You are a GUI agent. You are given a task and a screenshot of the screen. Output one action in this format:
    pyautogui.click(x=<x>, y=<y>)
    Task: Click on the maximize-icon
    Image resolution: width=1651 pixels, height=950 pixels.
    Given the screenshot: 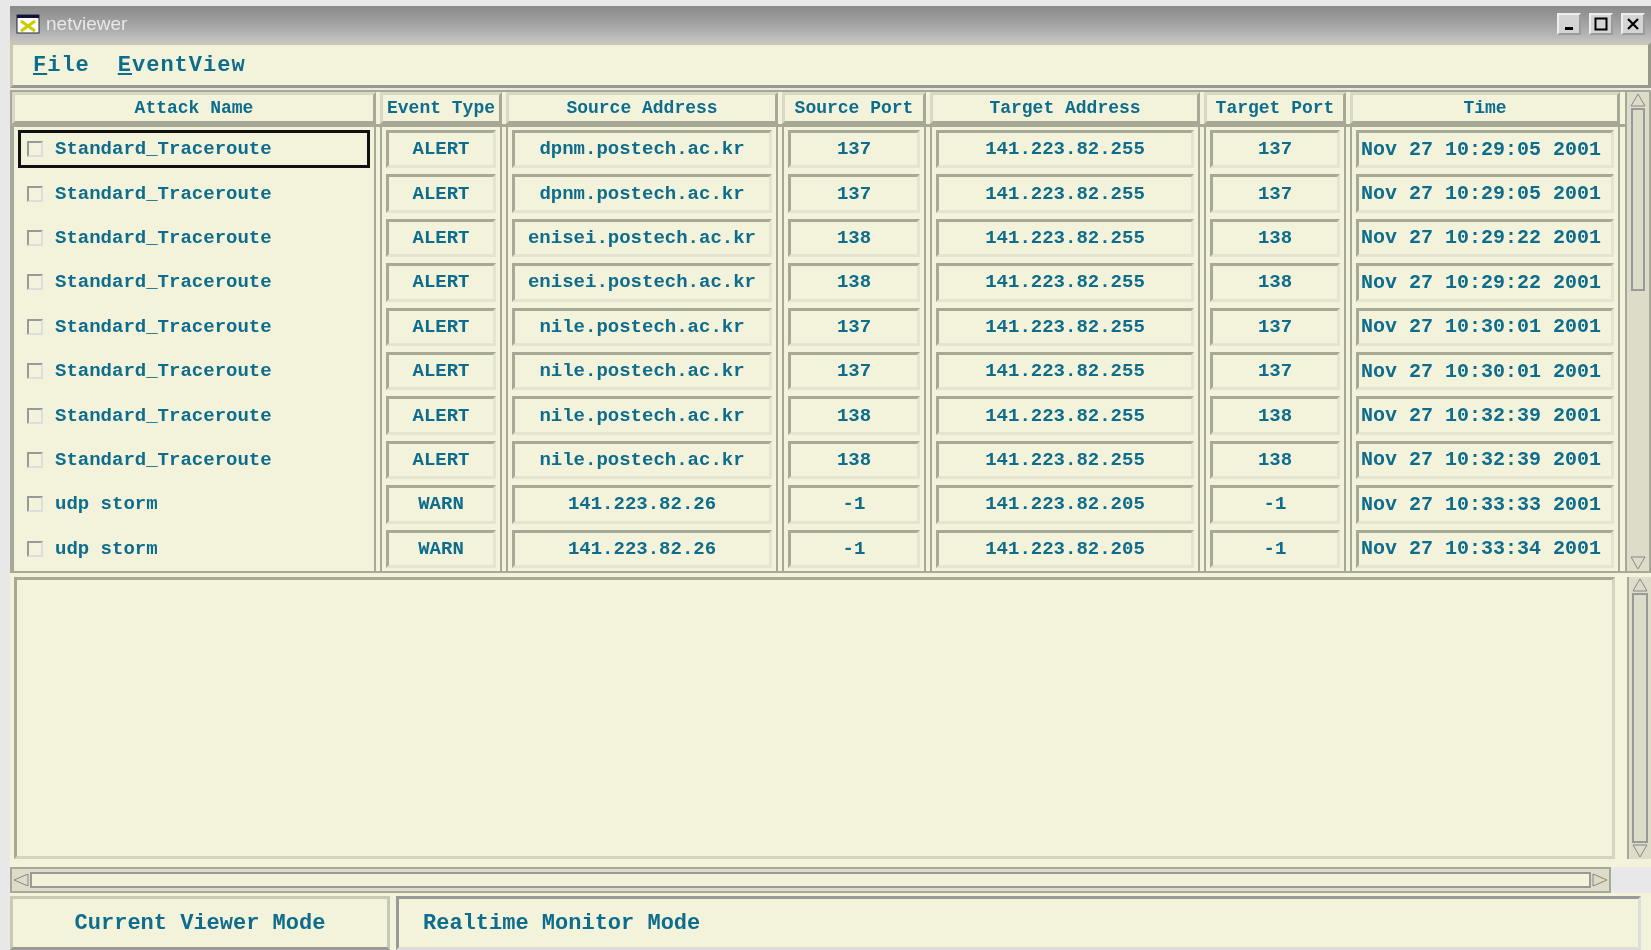 What is the action you would take?
    pyautogui.click(x=1601, y=24)
    